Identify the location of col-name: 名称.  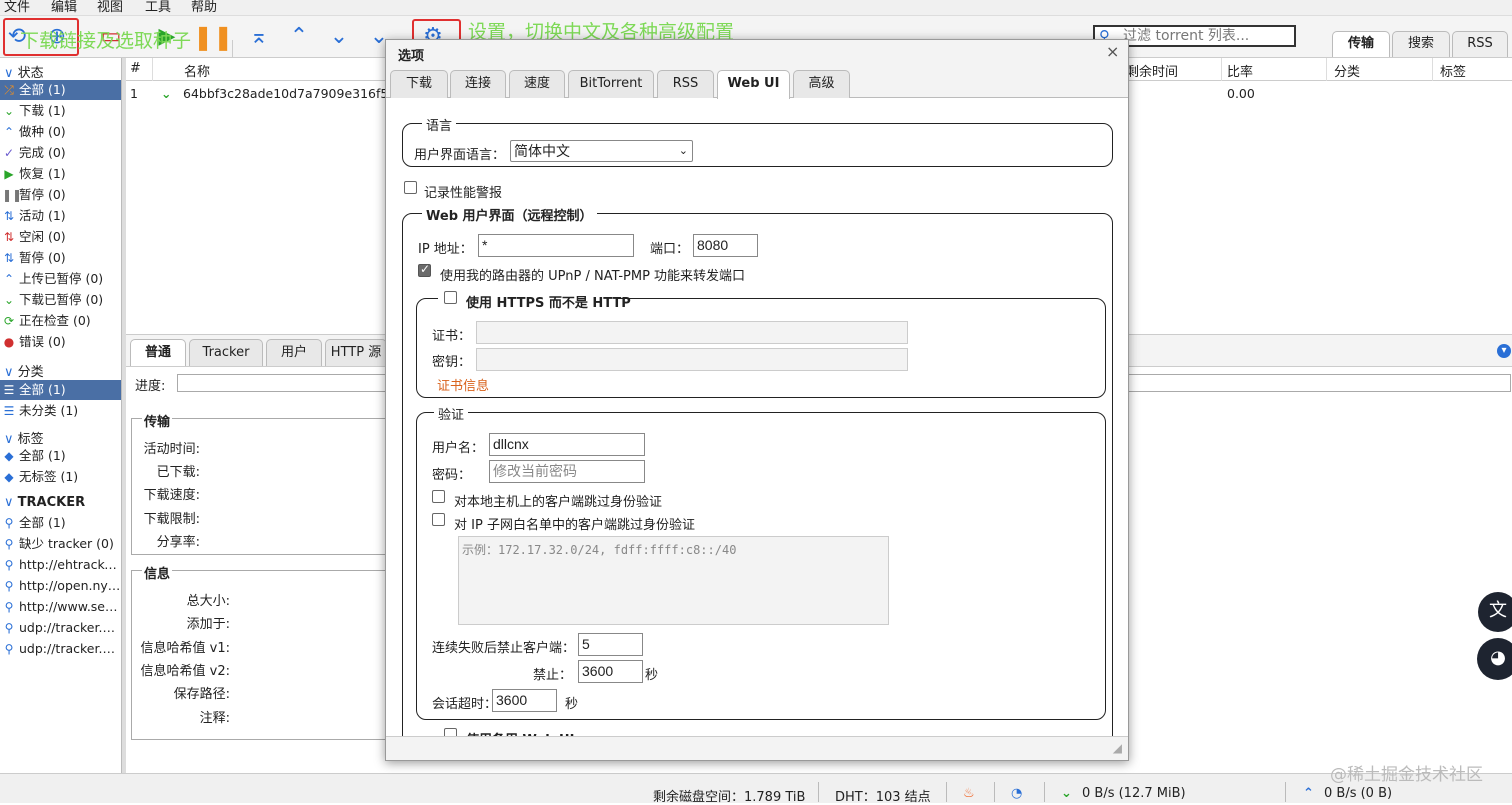
(197, 70).